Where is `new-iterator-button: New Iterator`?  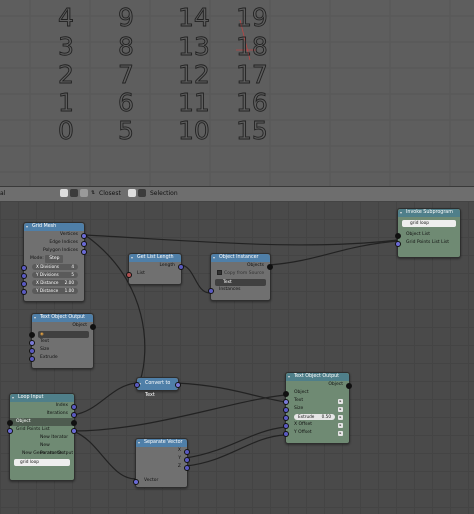 new-iterator-button: New Iterator is located at coordinates (42, 438).